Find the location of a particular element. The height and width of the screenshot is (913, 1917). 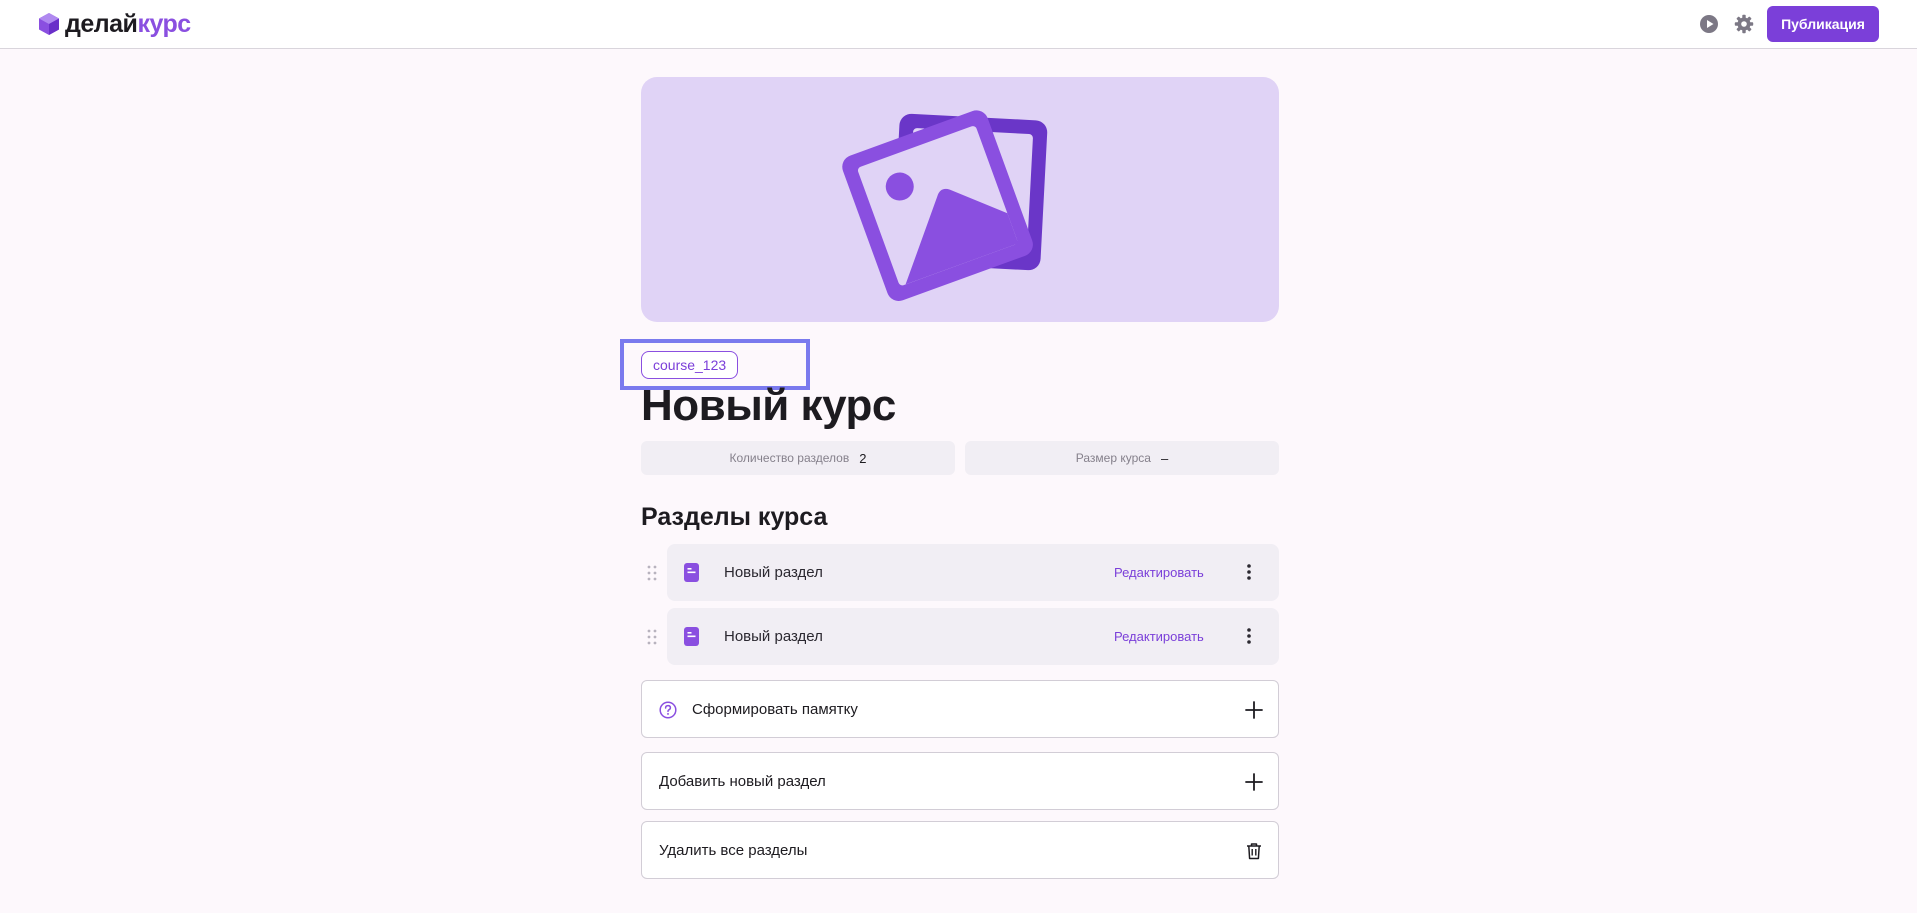

generate-memo-button: Сформировать памятку is located at coordinates (960, 709).